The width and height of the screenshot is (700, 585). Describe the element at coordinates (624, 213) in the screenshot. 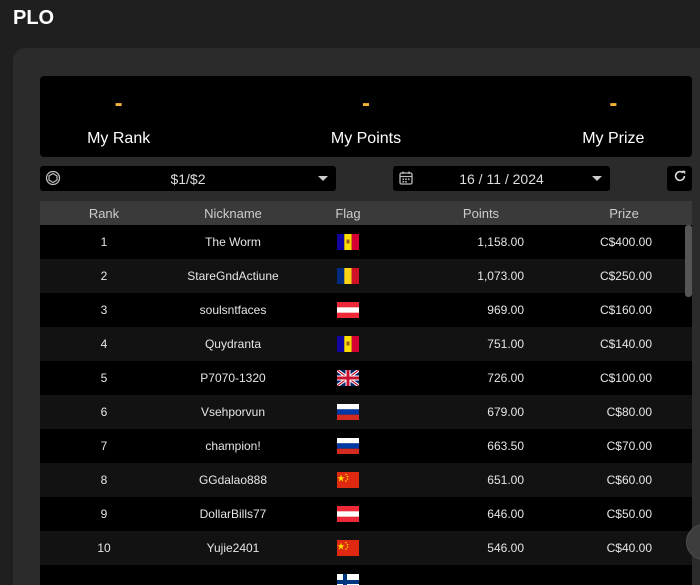

I see `header-prize: Prize` at that location.